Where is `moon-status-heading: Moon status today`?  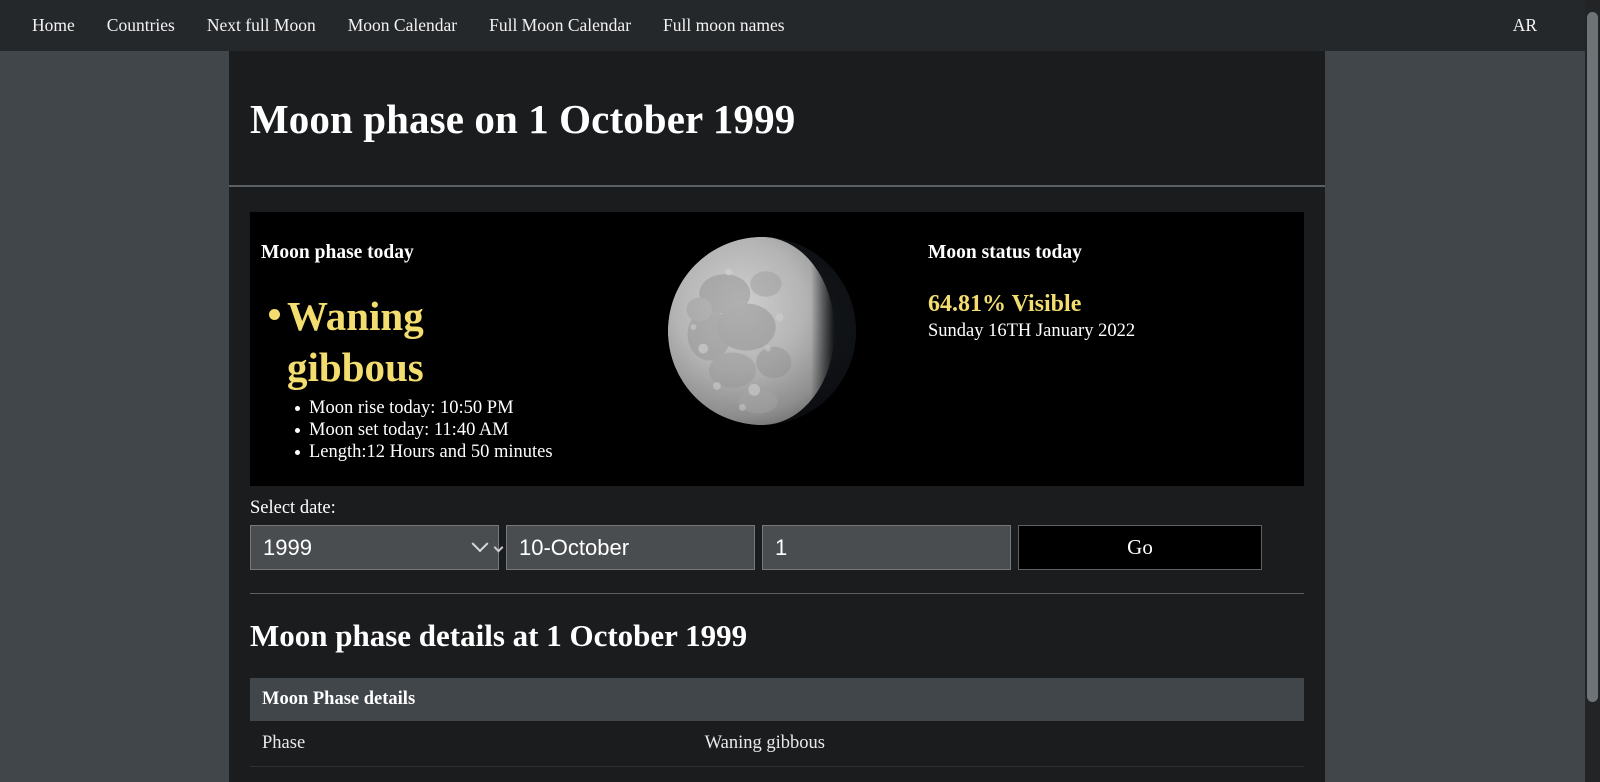
moon-status-heading: Moon status today is located at coordinates (1005, 252).